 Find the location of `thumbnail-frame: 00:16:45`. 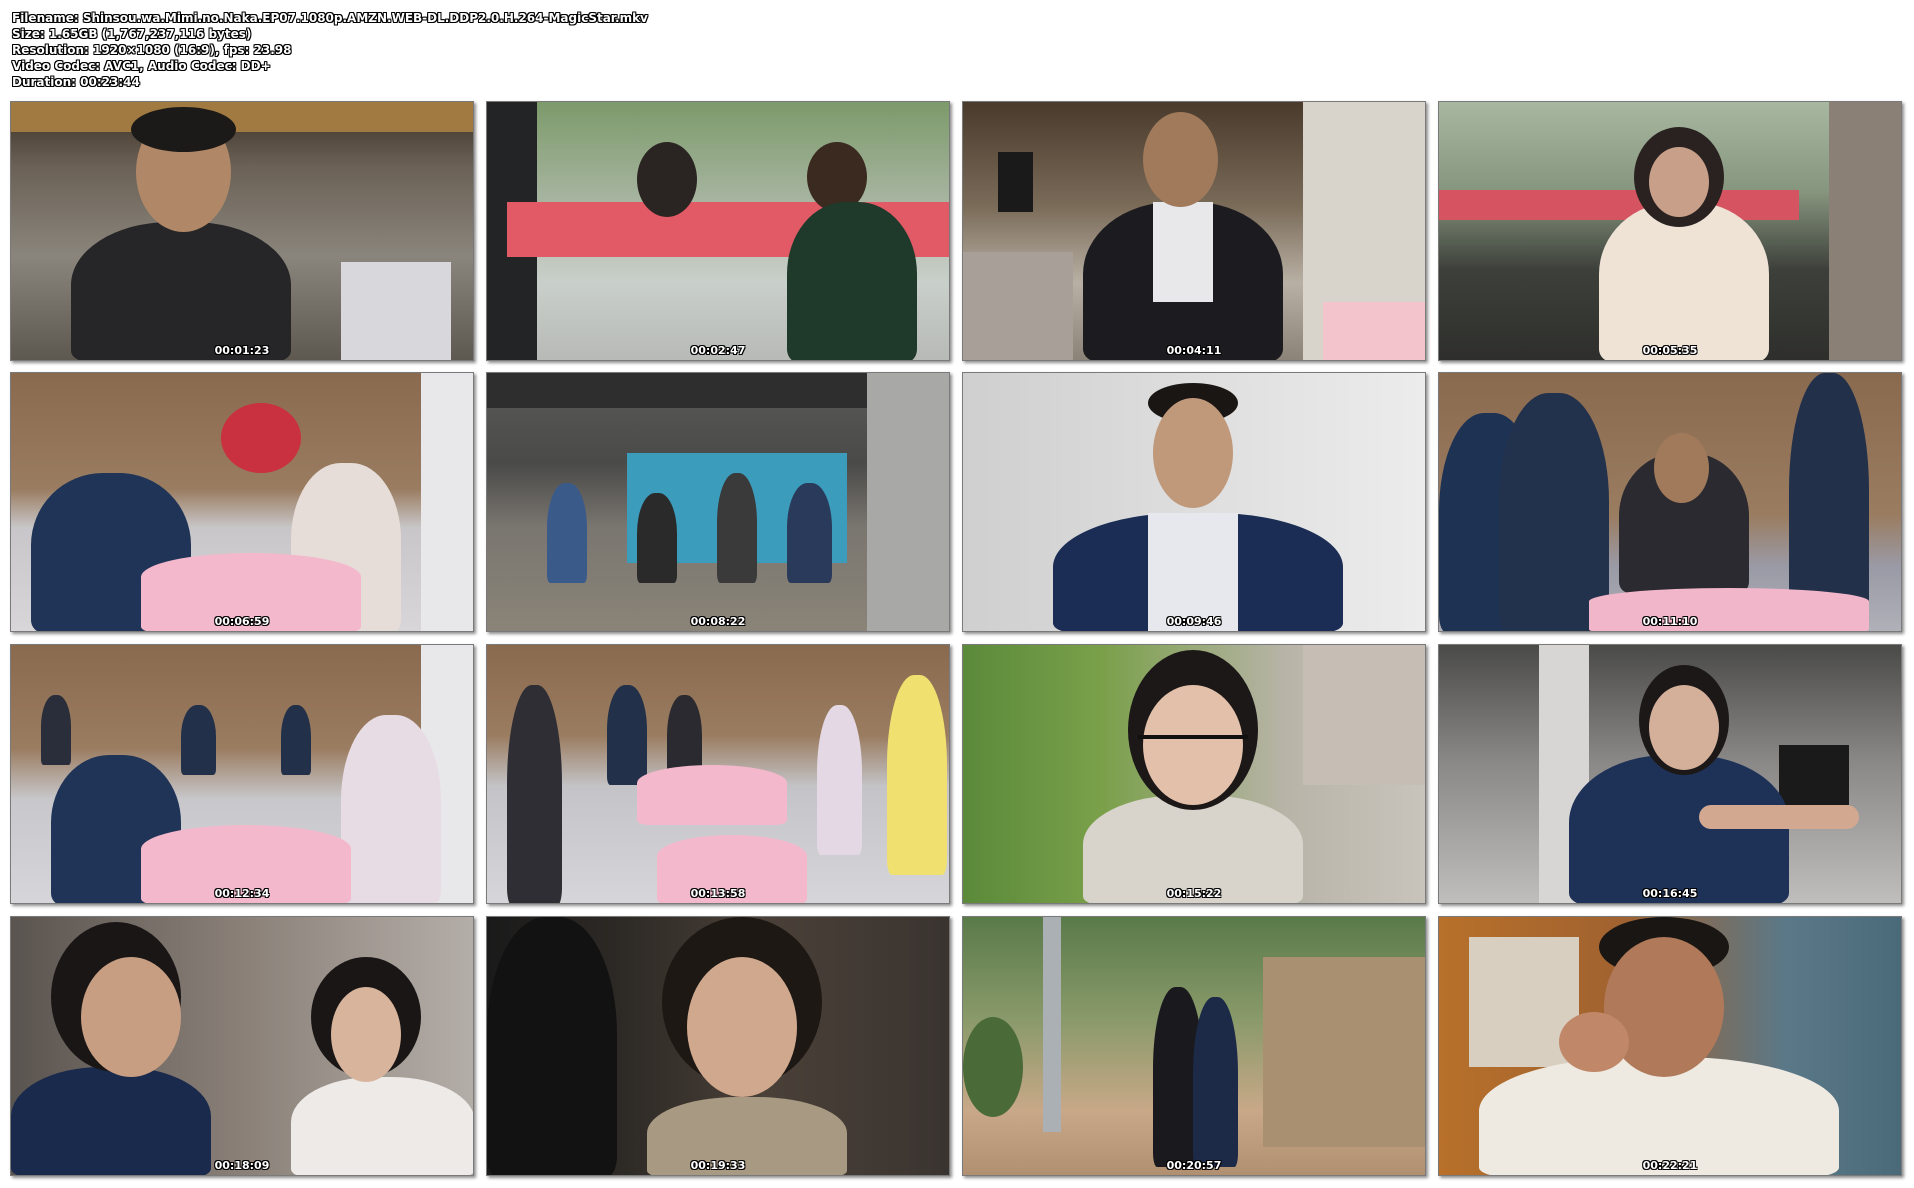

thumbnail-frame: 00:16:45 is located at coordinates (1670, 774).